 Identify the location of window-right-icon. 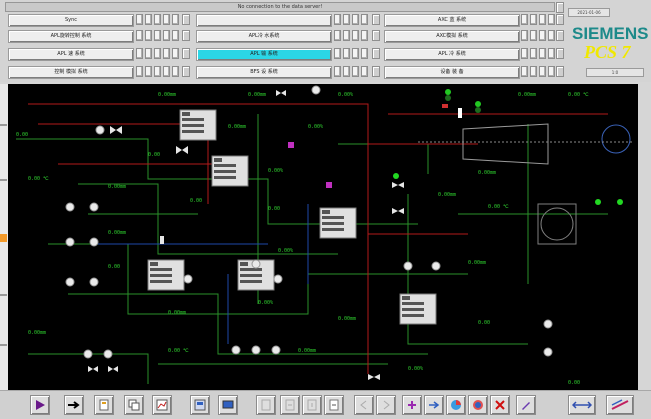
(386, 405).